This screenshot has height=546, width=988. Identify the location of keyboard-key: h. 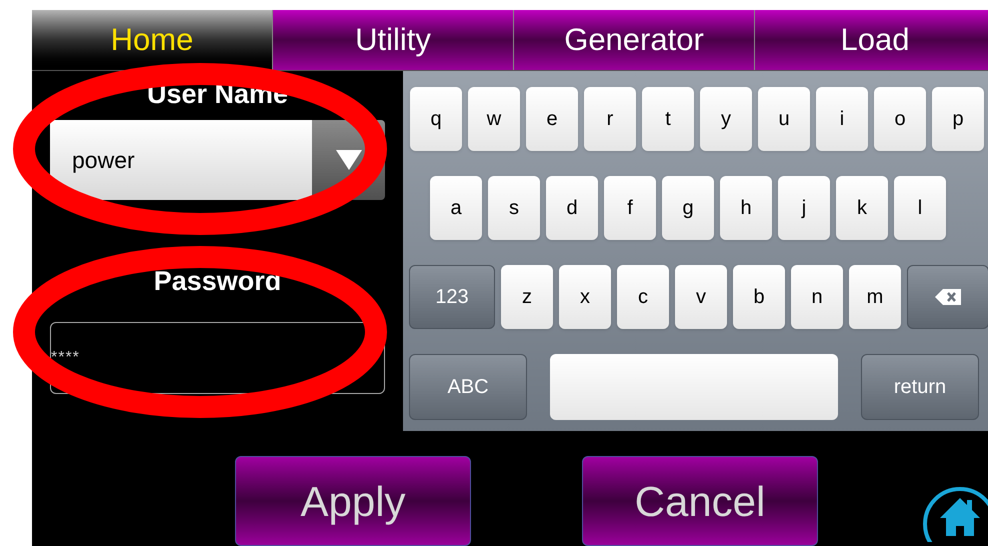
(746, 208).